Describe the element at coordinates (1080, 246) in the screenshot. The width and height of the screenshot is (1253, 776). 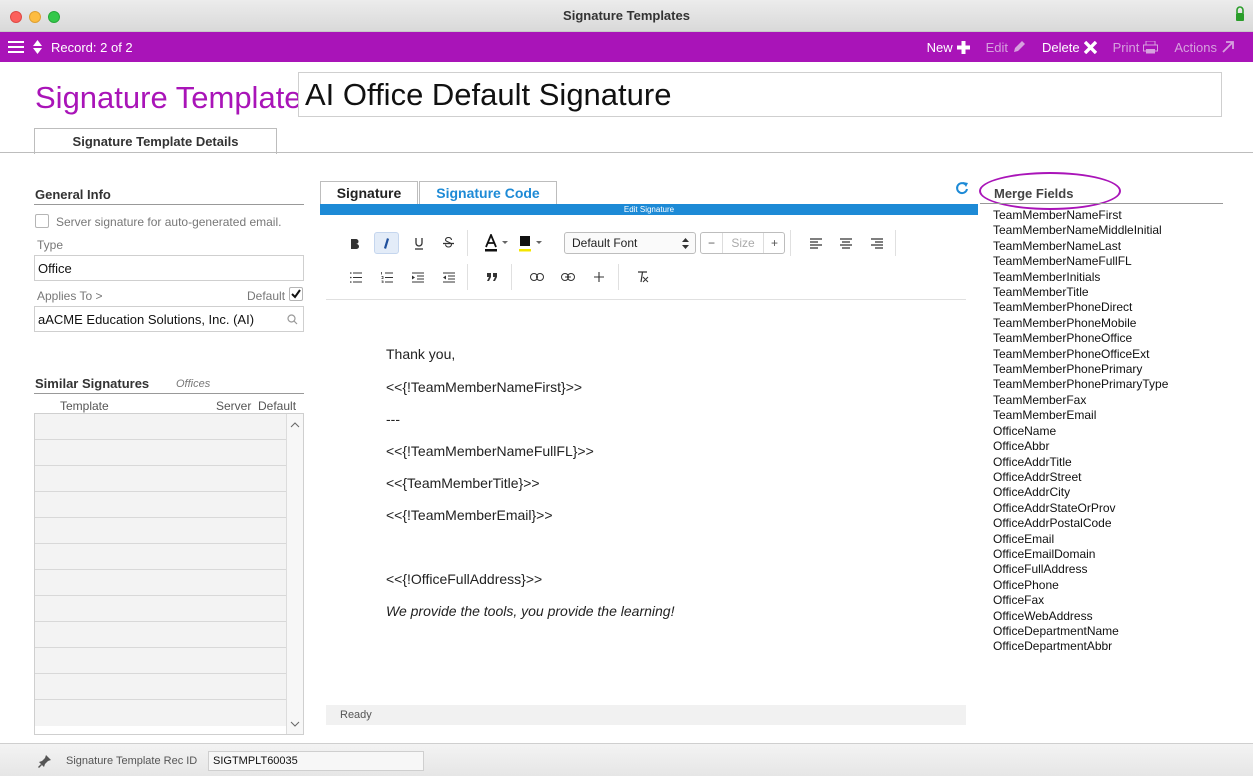
I see `merge-field-item: TeamMemberNameLast` at that location.